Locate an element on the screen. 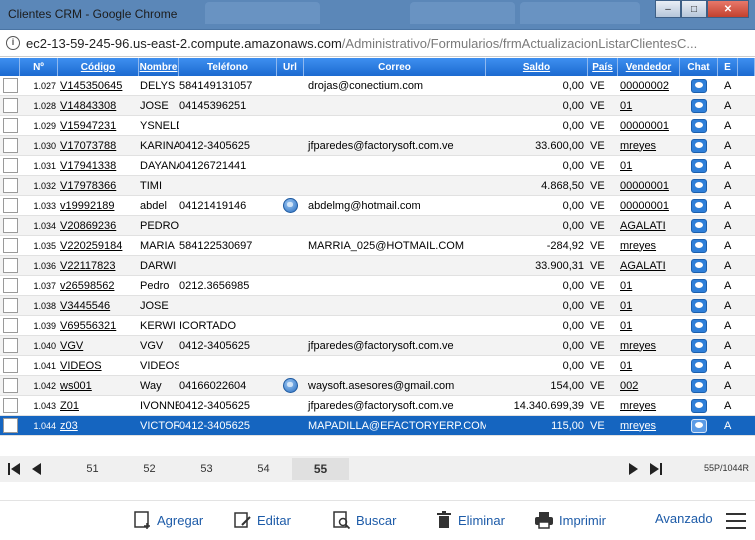  table-row: 1.032 V17978366 TIMI 4.868,50 VE 00000001 A is located at coordinates (377, 186).